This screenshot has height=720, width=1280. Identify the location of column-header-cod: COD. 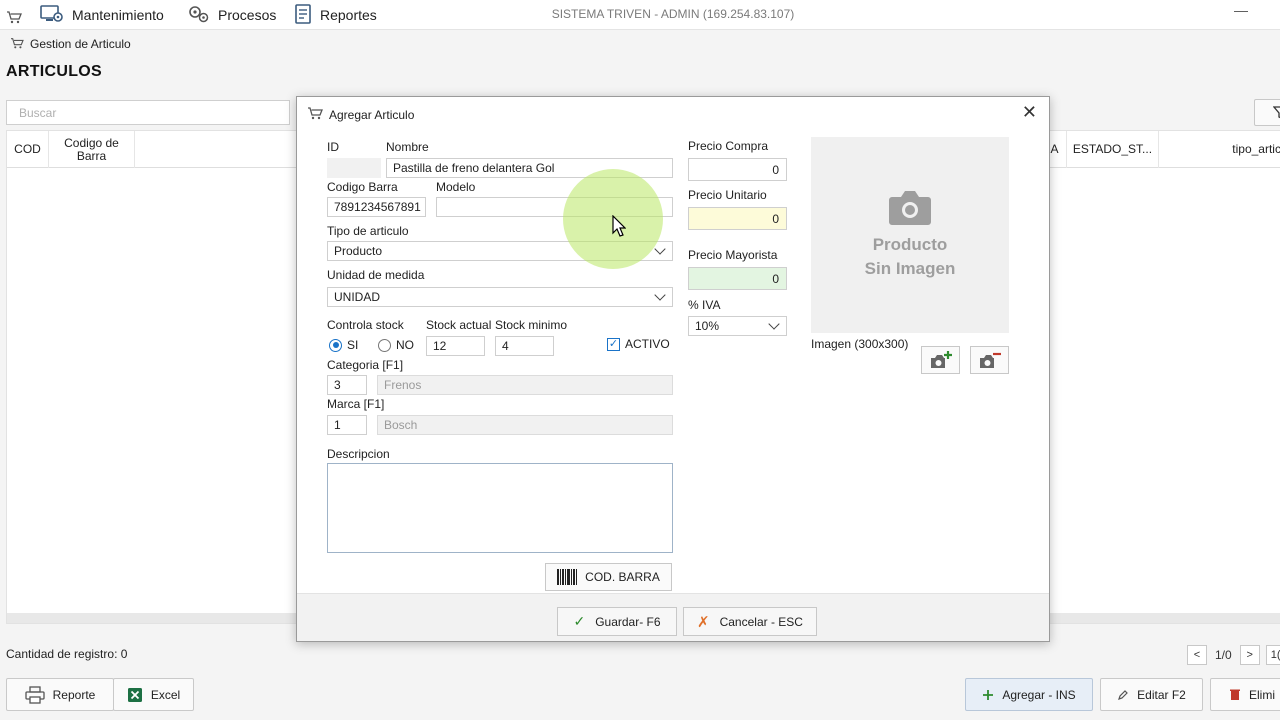
(28, 149).